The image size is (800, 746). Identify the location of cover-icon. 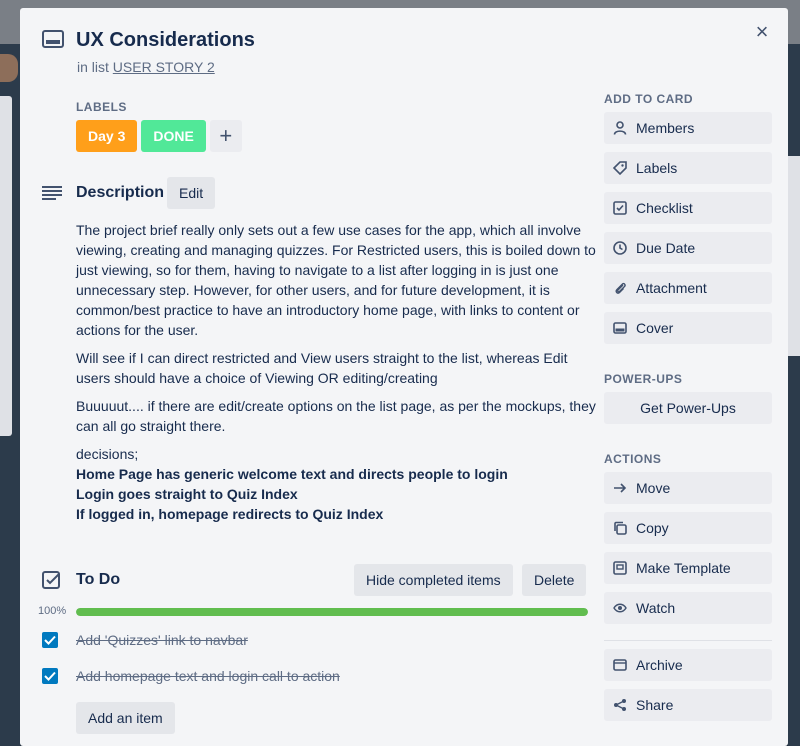
(620, 328).